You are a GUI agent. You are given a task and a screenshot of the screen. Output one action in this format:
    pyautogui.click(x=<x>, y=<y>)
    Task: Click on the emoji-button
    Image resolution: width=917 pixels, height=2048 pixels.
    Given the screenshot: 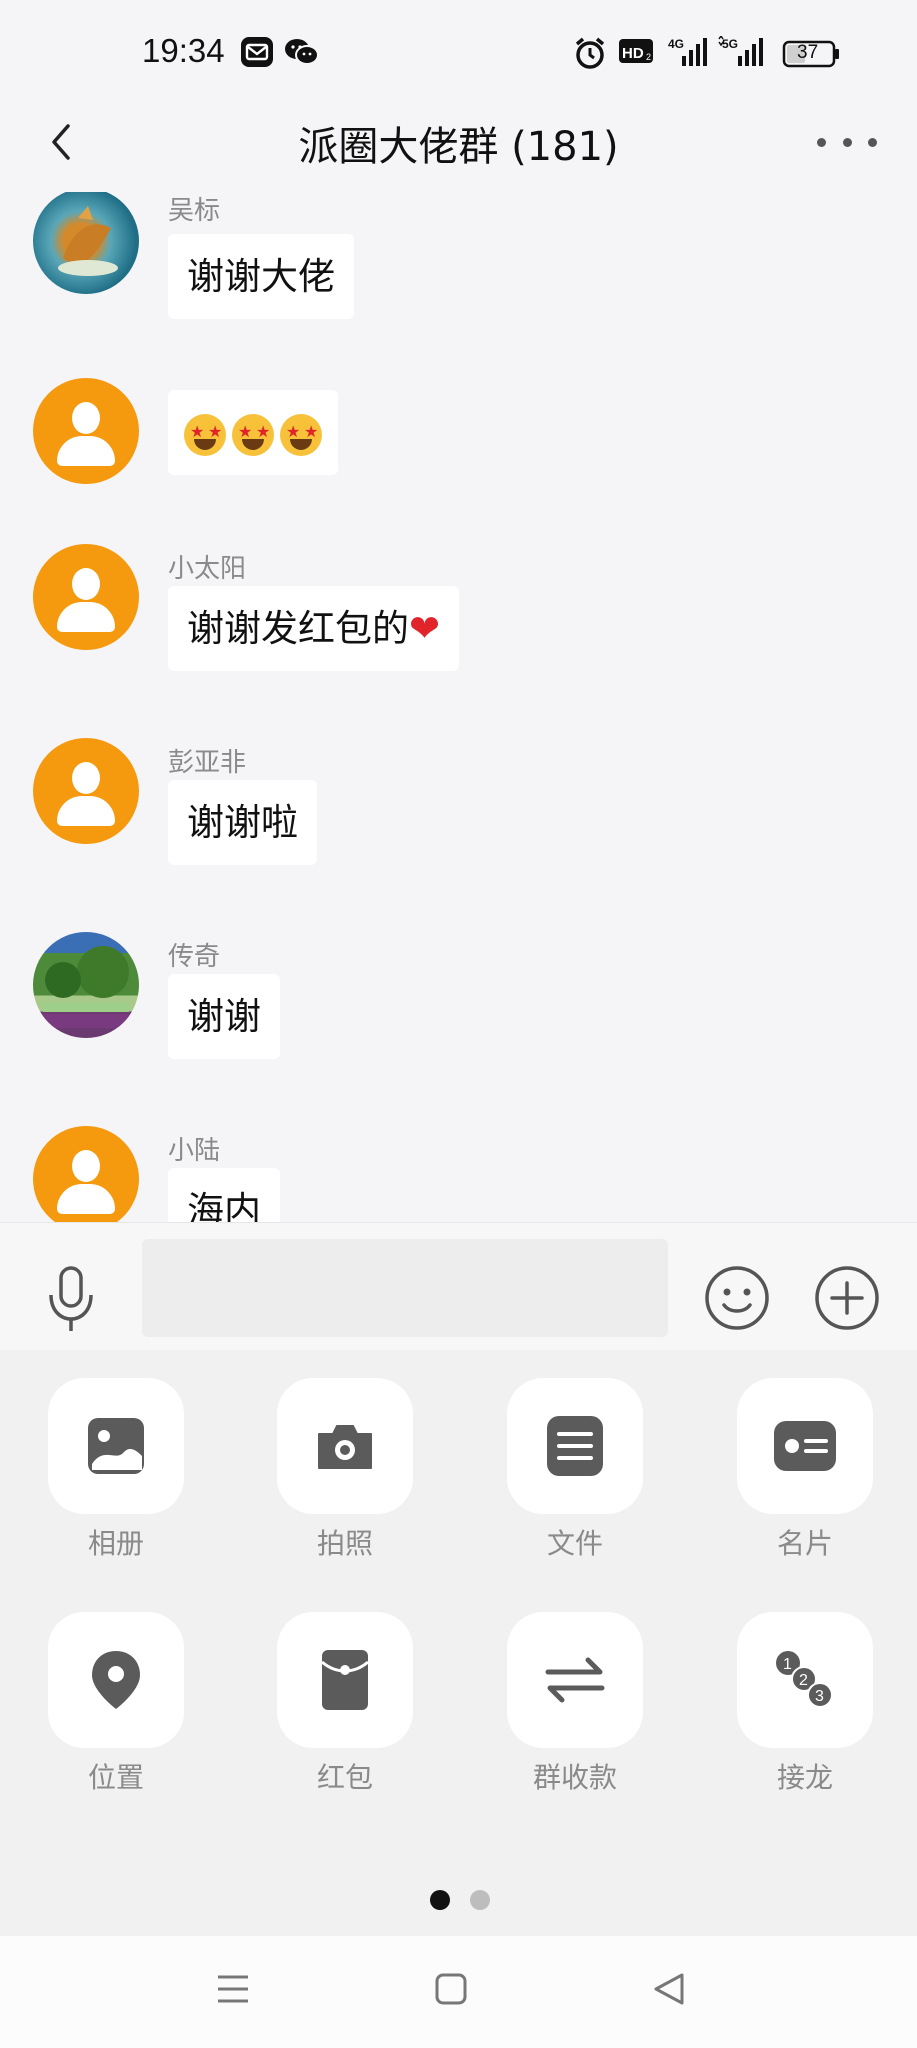 What is the action you would take?
    pyautogui.click(x=737, y=1300)
    